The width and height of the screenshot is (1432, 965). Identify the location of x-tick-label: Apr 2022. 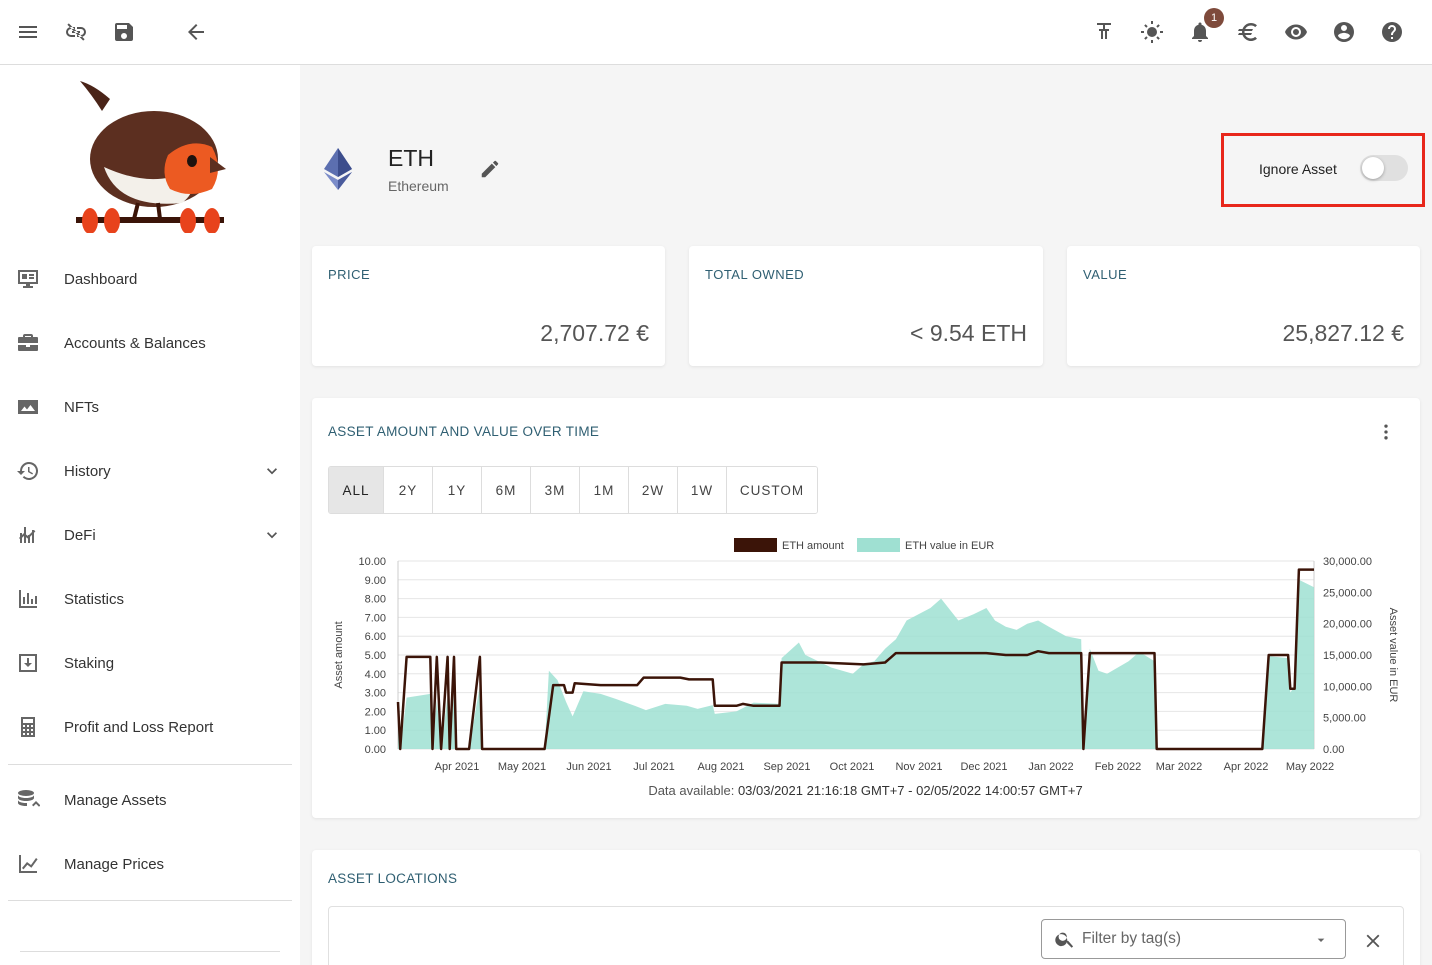
(1246, 767).